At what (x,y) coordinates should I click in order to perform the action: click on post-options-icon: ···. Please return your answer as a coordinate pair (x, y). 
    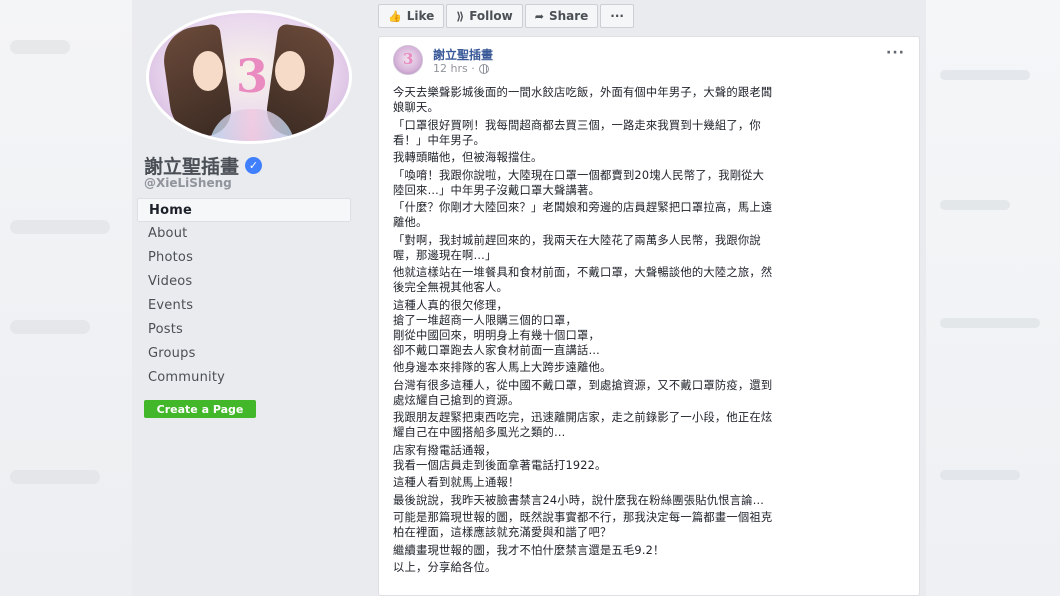
    Looking at the image, I should click on (895, 53).